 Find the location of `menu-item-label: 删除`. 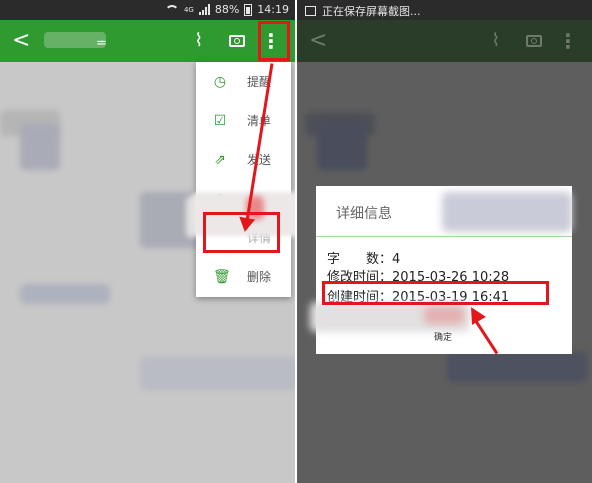

menu-item-label: 删除 is located at coordinates (259, 277).